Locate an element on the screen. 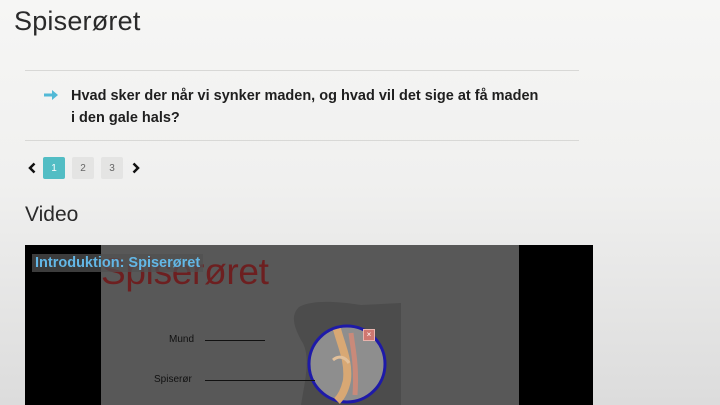 This screenshot has width=720, height=405. page-button-1: 1 is located at coordinates (54, 168).